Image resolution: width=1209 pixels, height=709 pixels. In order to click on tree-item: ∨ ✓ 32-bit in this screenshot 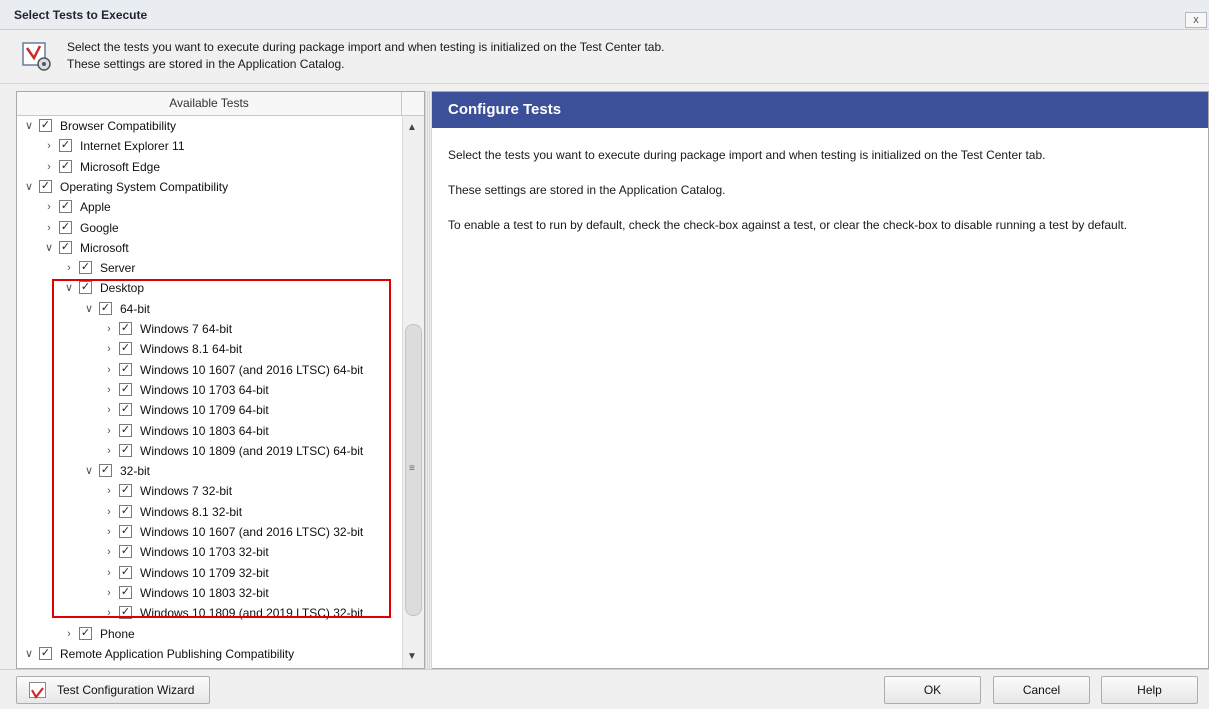, I will do `click(207, 471)`.